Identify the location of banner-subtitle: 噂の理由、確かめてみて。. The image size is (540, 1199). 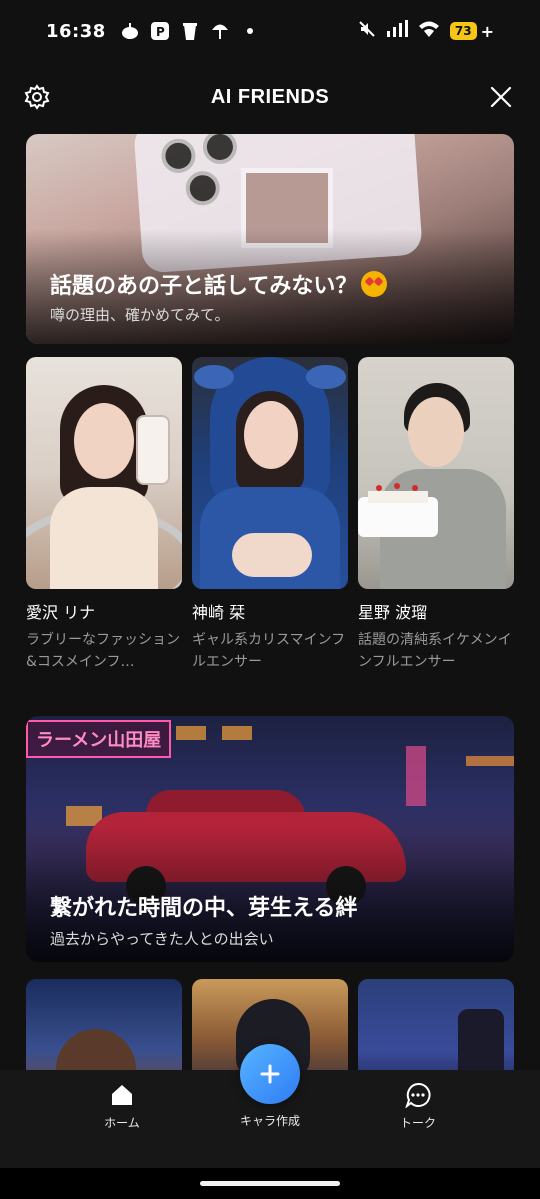
(140, 315).